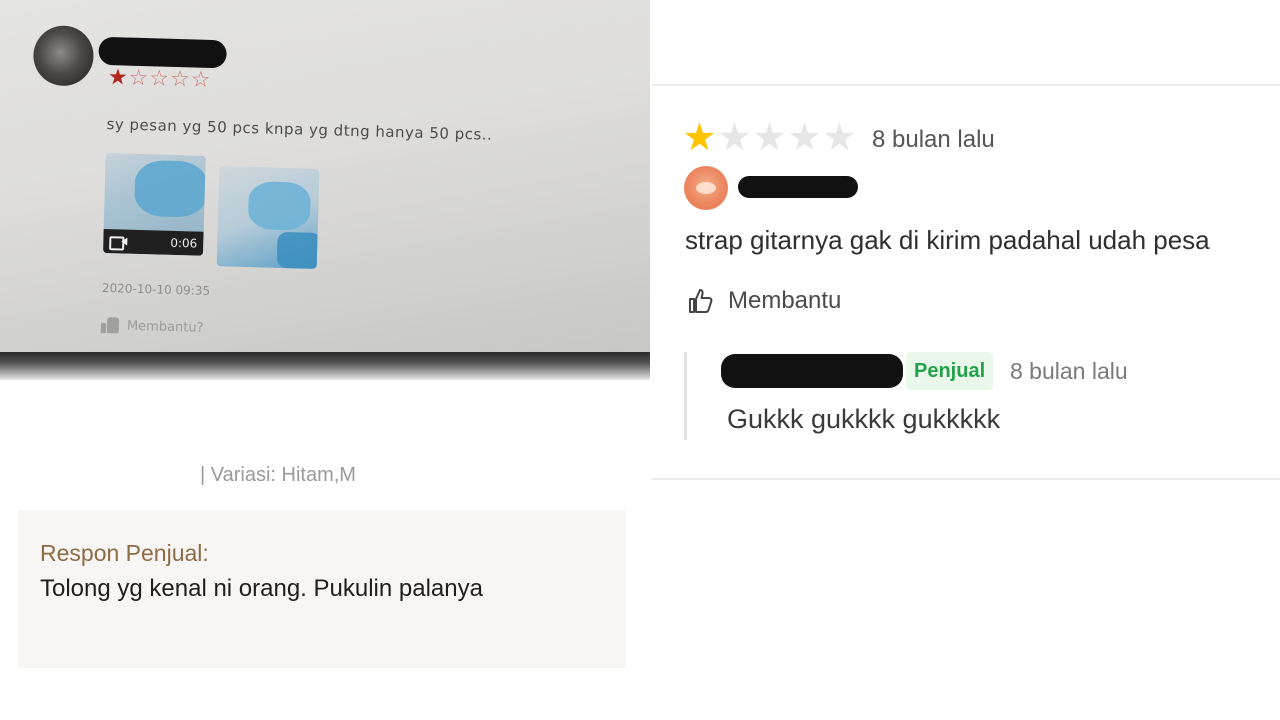 Image resolution: width=1280 pixels, height=720 pixels. What do you see at coordinates (165, 327) in the screenshot?
I see `photo-helpful-label: Membantu?` at bounding box center [165, 327].